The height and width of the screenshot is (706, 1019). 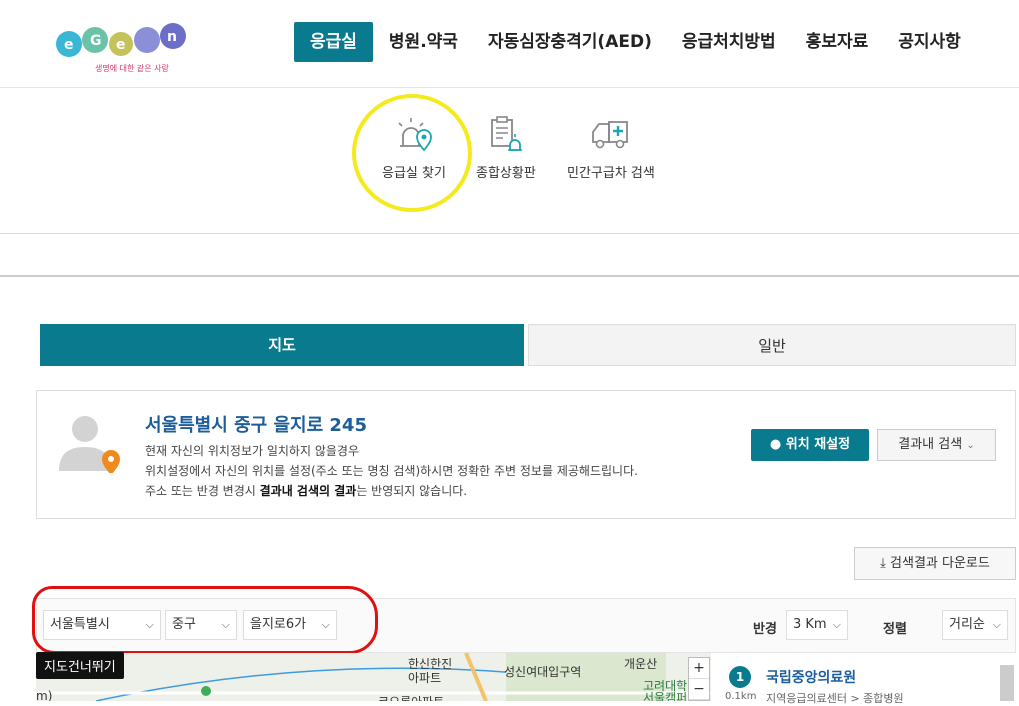 I want to click on egen-logo: e G e n 생명에 대한 같은 사랑, so click(x=122, y=46).